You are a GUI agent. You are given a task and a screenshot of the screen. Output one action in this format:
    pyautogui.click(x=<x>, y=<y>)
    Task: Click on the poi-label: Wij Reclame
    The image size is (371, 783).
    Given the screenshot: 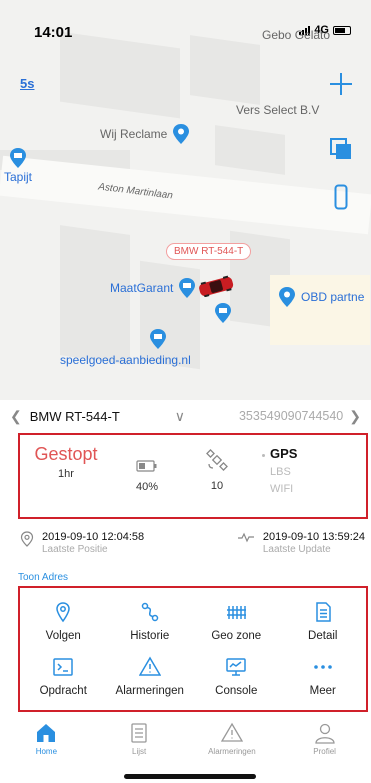 What is the action you would take?
    pyautogui.click(x=134, y=134)
    